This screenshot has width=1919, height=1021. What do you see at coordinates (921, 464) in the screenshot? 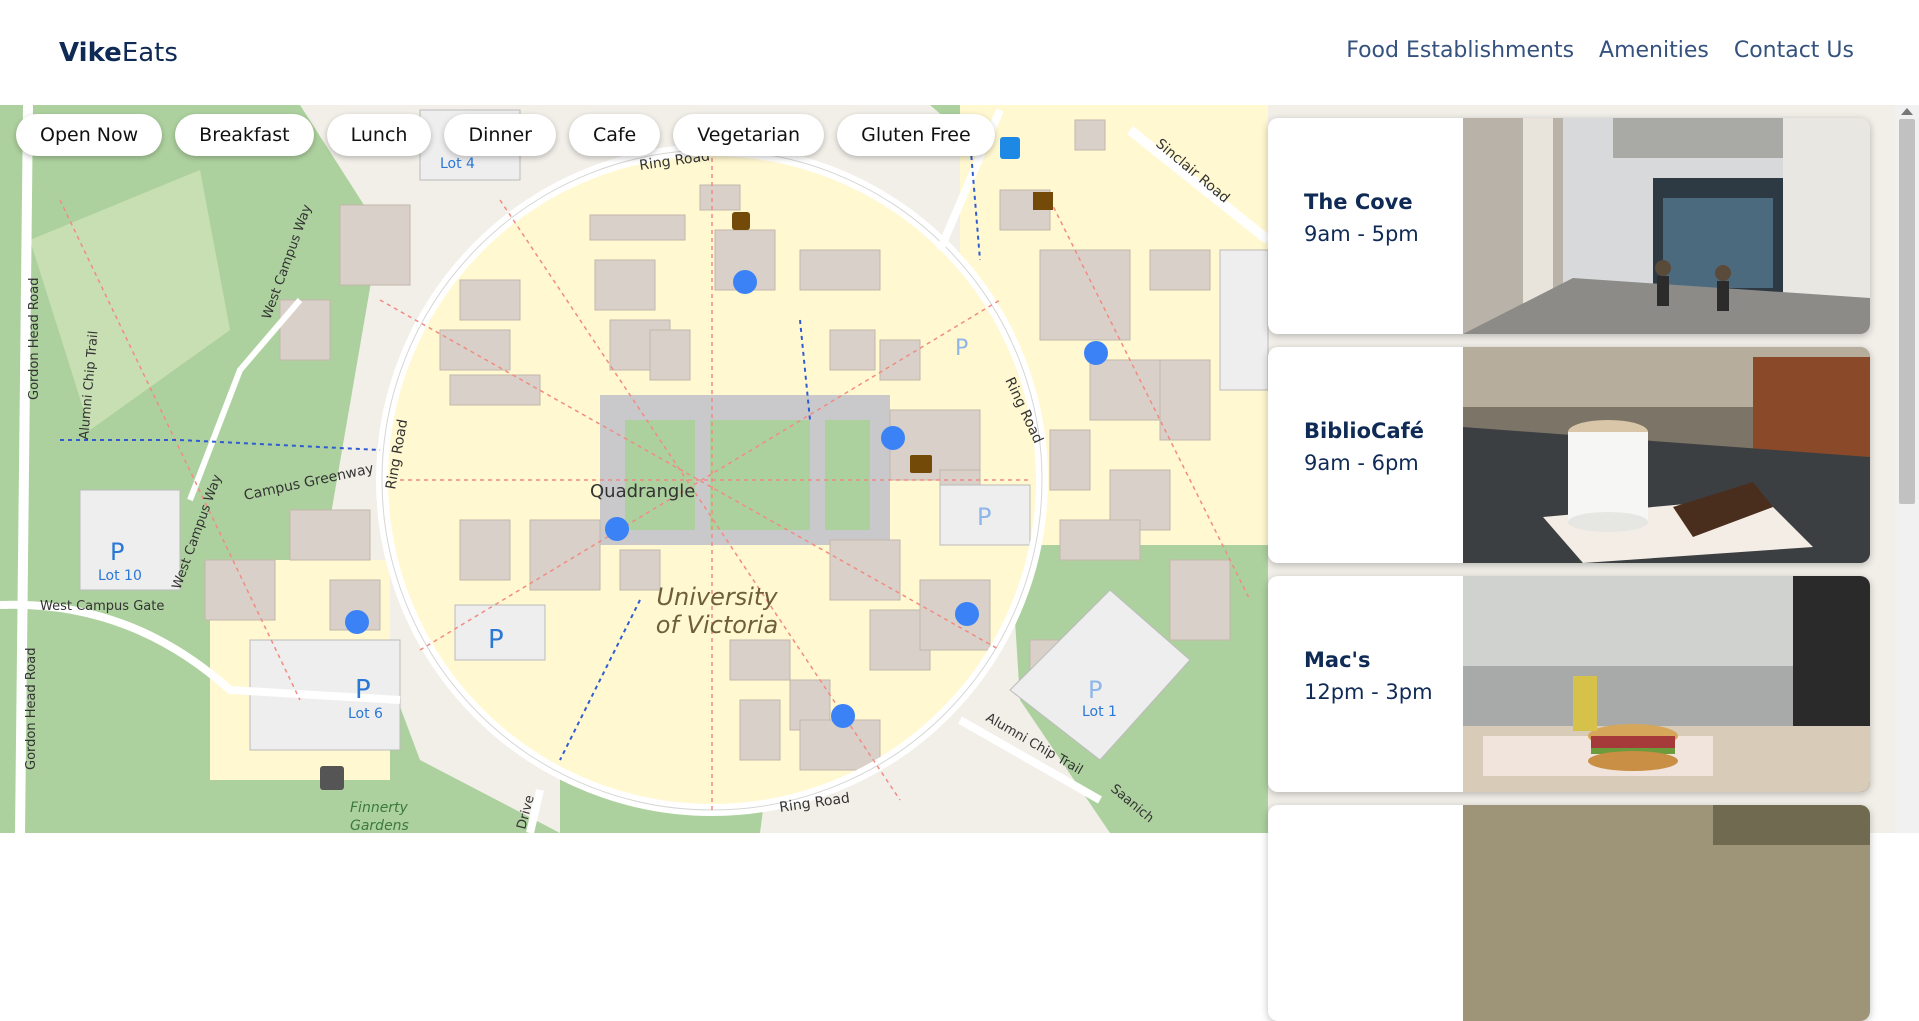
I see `library-icon` at bounding box center [921, 464].